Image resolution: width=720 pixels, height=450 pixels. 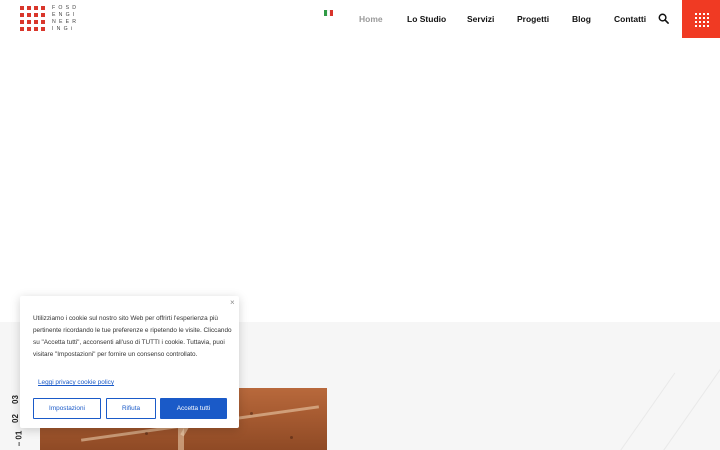 What do you see at coordinates (371, 19) in the screenshot?
I see `nav-item-home: Home` at bounding box center [371, 19].